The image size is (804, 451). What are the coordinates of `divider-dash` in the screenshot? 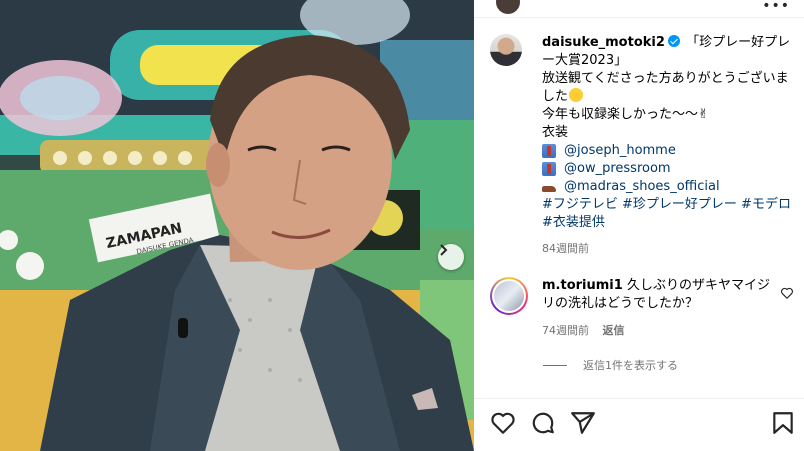 It's located at (555, 365).